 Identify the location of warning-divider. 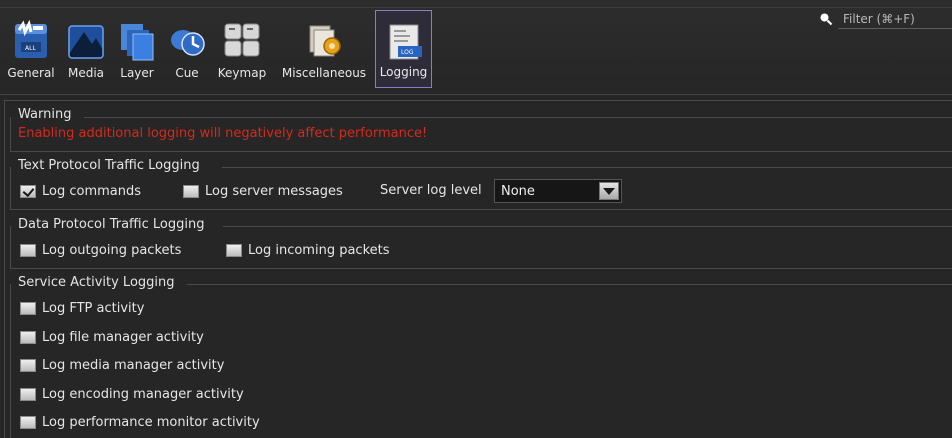
(518, 117).